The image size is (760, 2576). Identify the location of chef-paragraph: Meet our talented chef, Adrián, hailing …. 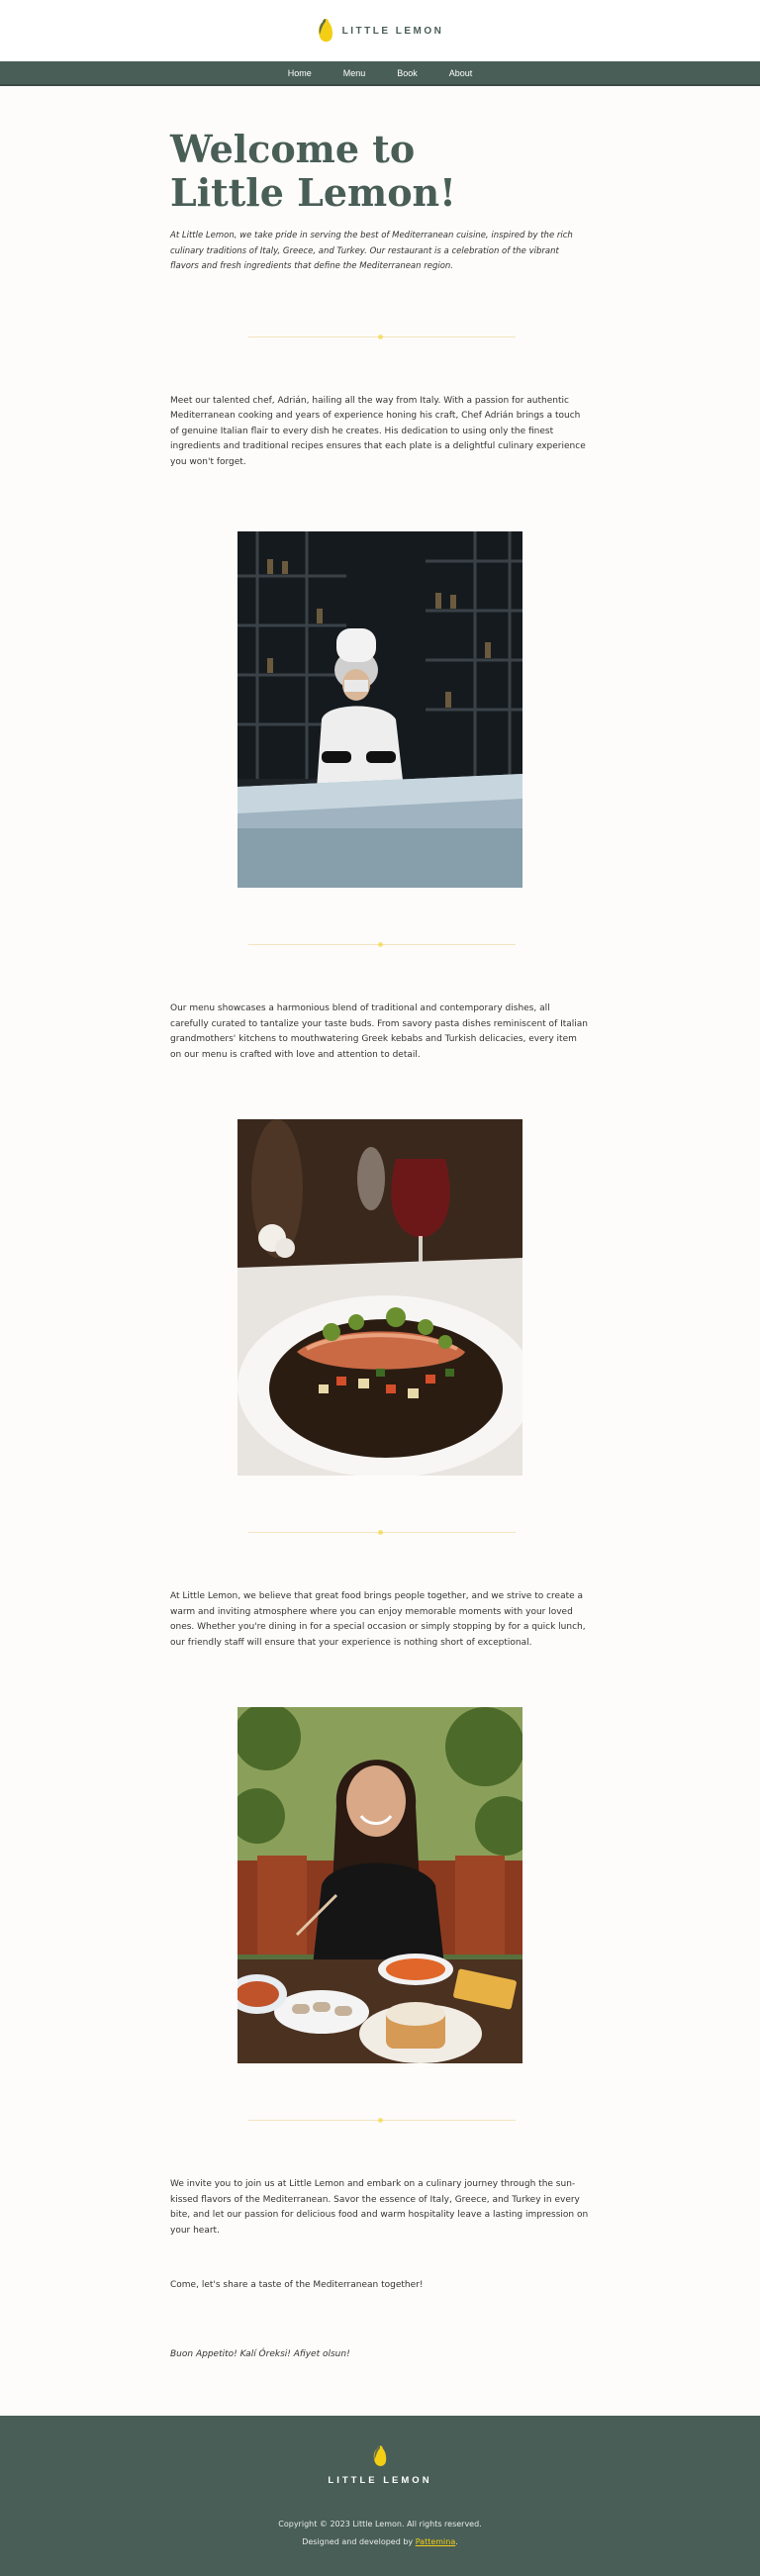
(378, 431).